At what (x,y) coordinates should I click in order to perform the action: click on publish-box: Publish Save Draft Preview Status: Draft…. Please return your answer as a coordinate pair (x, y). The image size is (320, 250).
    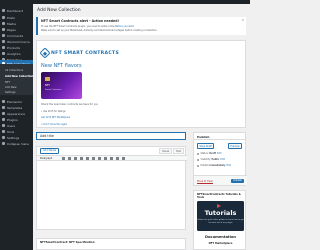
    Looking at the image, I should click on (220, 159).